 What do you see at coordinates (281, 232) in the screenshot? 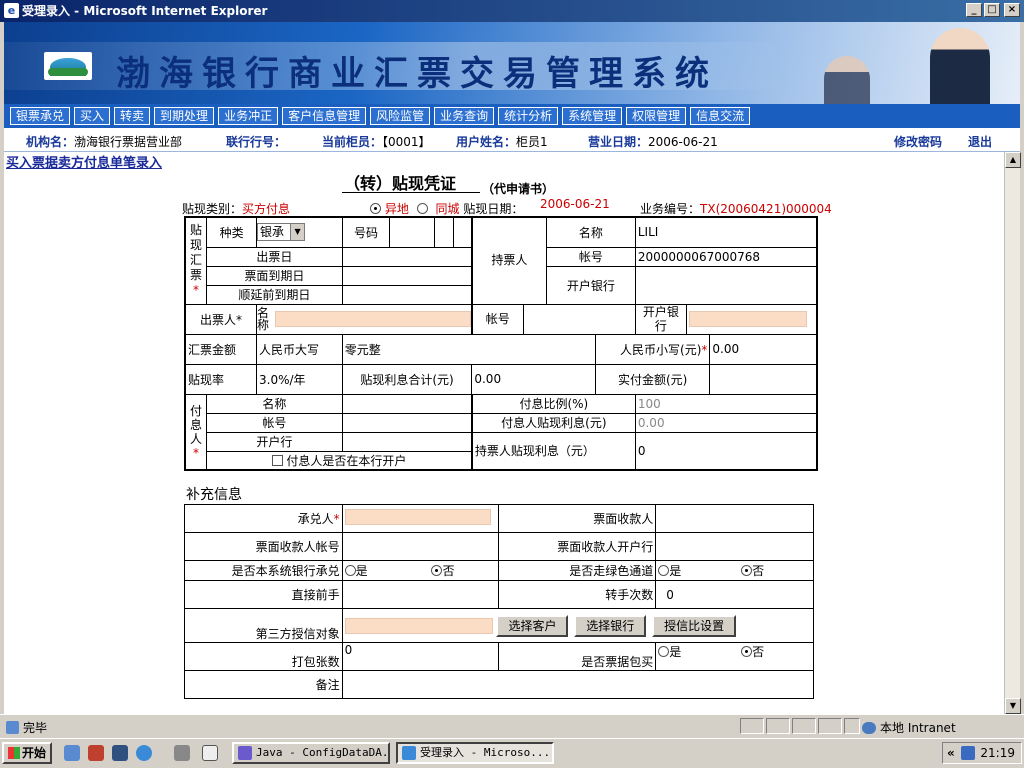
I see `kind-select: 银承 ▼` at bounding box center [281, 232].